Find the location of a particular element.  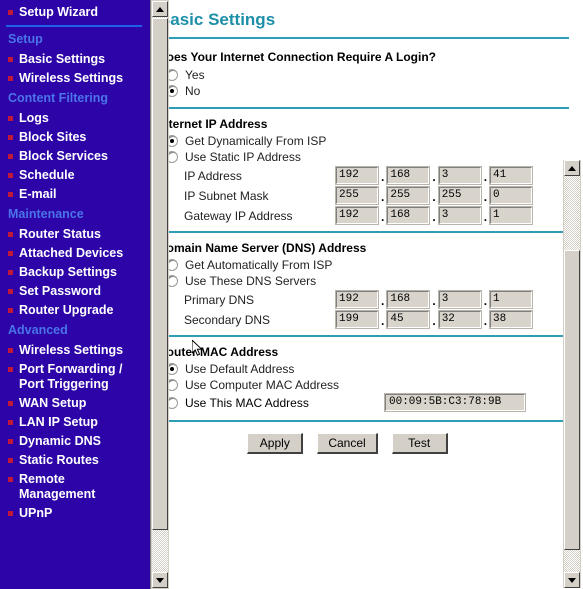

sidebar-item-dynamic-dns: Dynamic DNS is located at coordinates (75, 441).